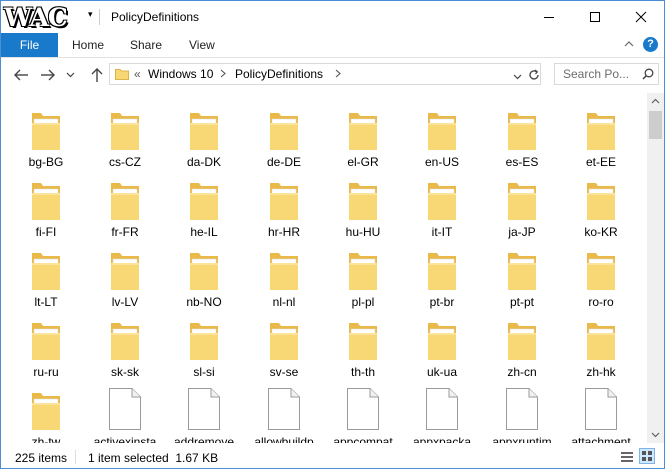 This screenshot has width=665, height=469. Describe the element at coordinates (655, 268) in the screenshot. I see `vertical-scrollbar` at that location.